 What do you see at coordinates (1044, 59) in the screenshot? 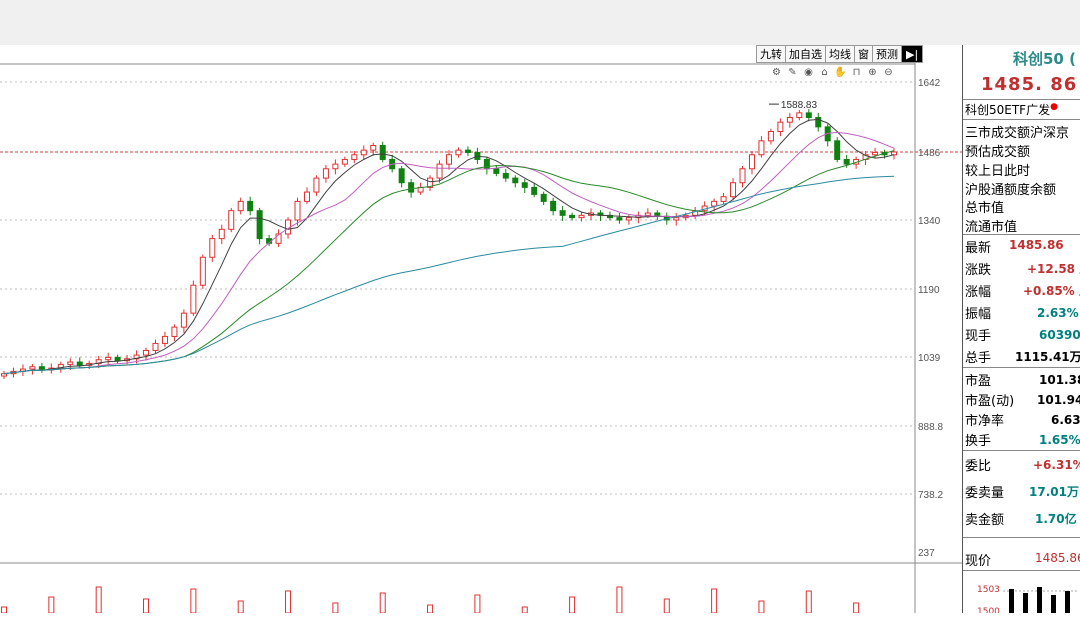
I see `panel-title: 科创50 (` at bounding box center [1044, 59].